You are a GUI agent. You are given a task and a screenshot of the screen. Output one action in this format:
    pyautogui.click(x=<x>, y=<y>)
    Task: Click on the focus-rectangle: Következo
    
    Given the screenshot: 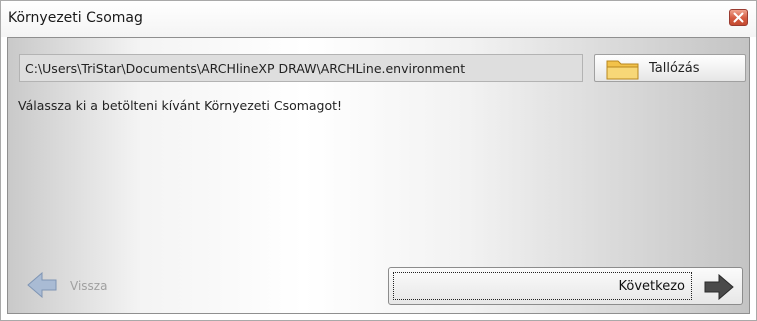 What is the action you would take?
    pyautogui.click(x=542, y=286)
    